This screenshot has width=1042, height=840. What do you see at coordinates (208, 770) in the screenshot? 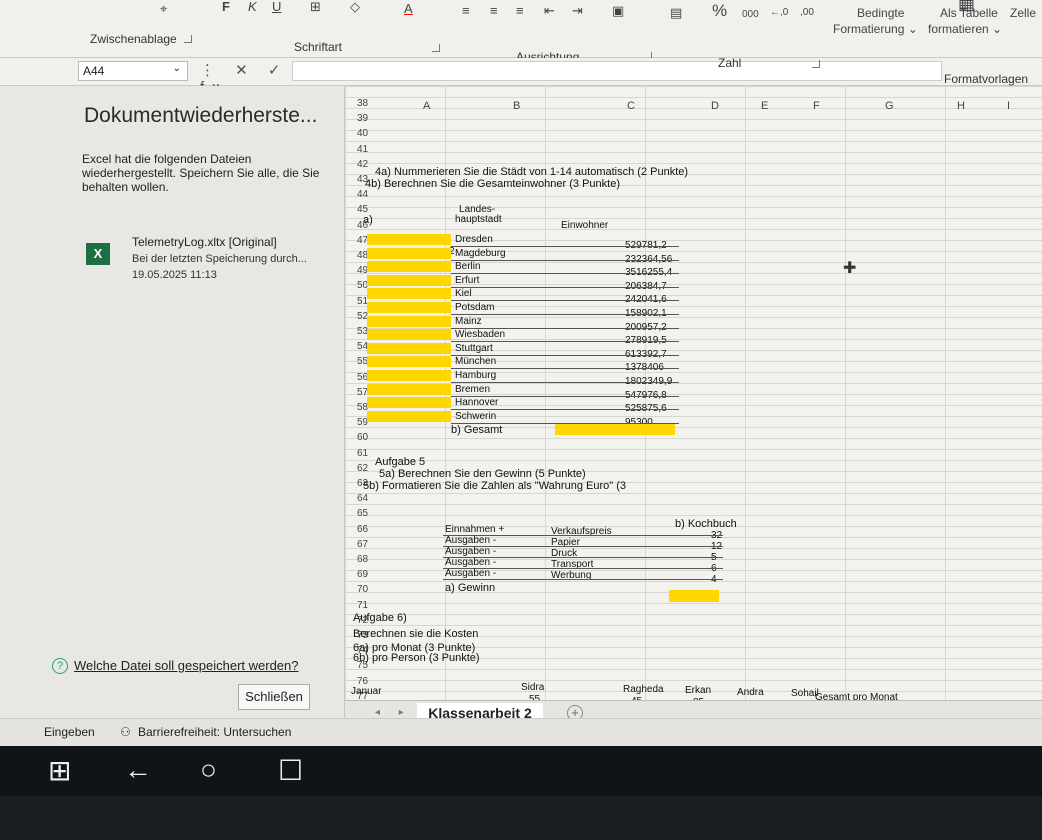
I see `search-icon: ○` at bounding box center [208, 770].